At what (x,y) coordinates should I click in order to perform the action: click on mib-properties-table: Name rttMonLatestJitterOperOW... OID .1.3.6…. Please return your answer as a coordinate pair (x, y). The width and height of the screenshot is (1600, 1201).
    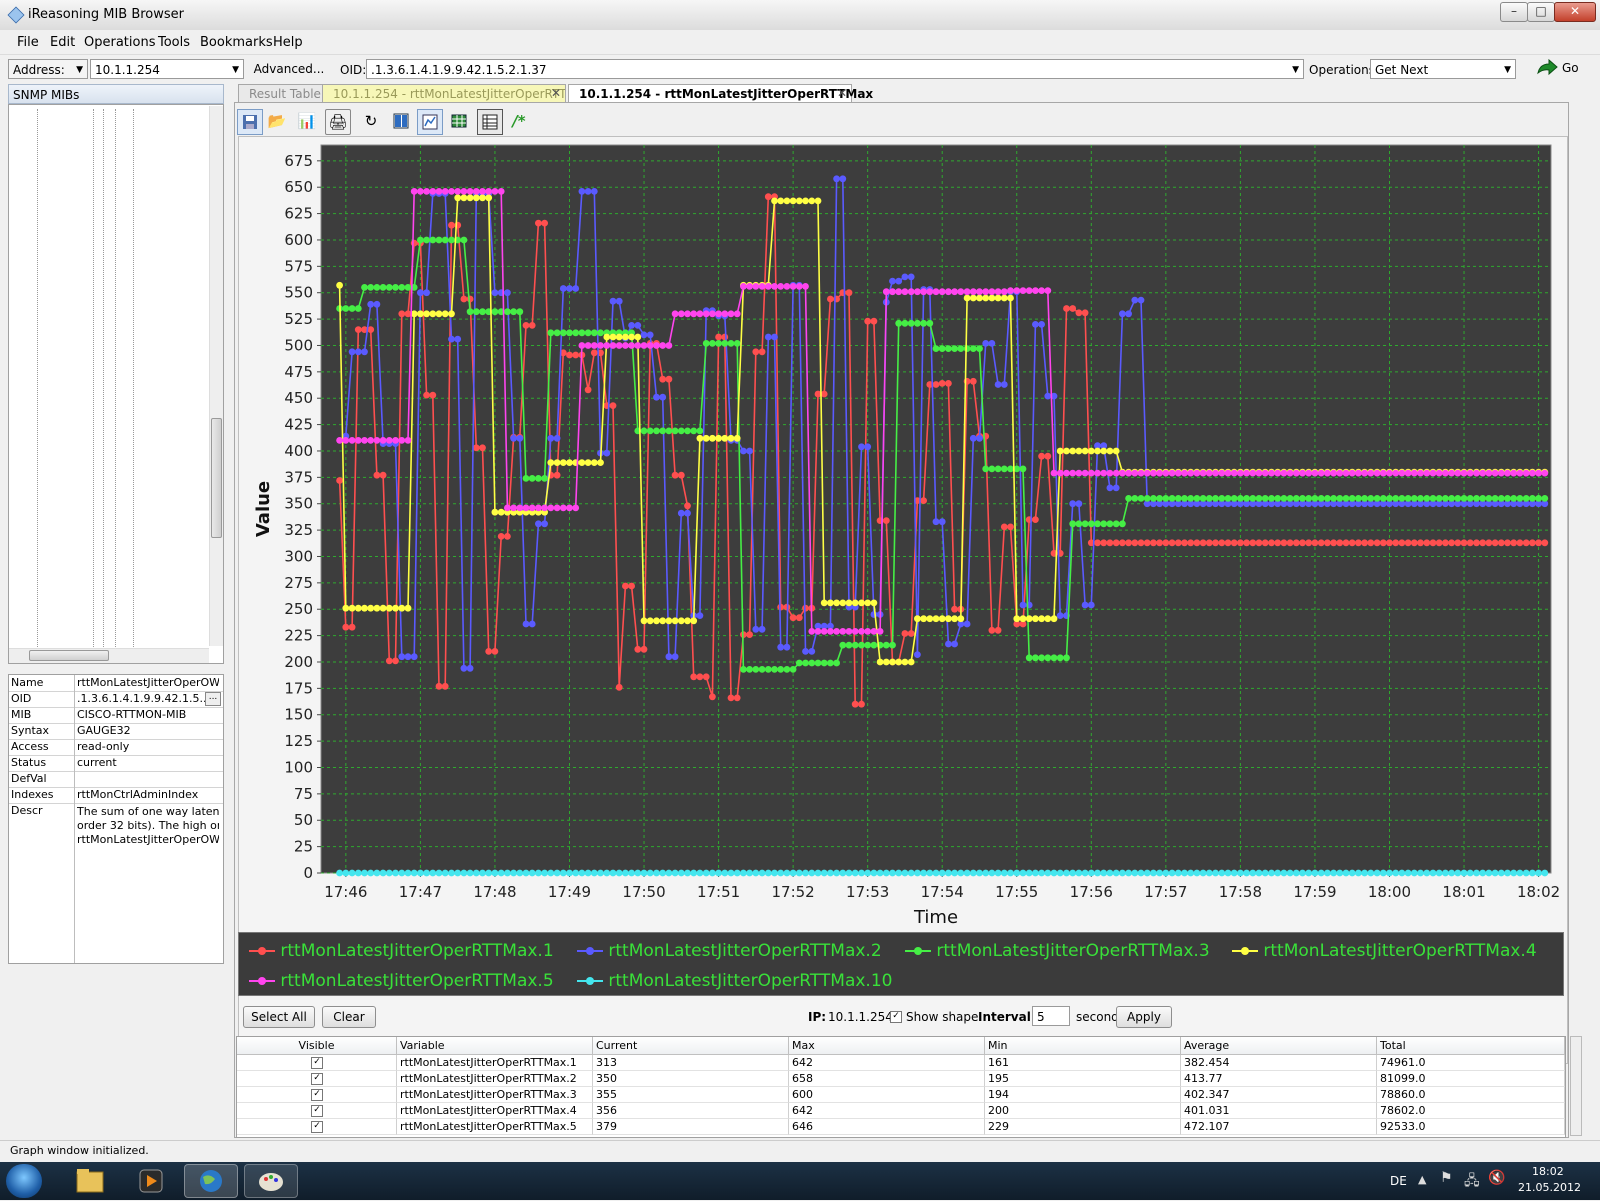
    Looking at the image, I should click on (116, 819).